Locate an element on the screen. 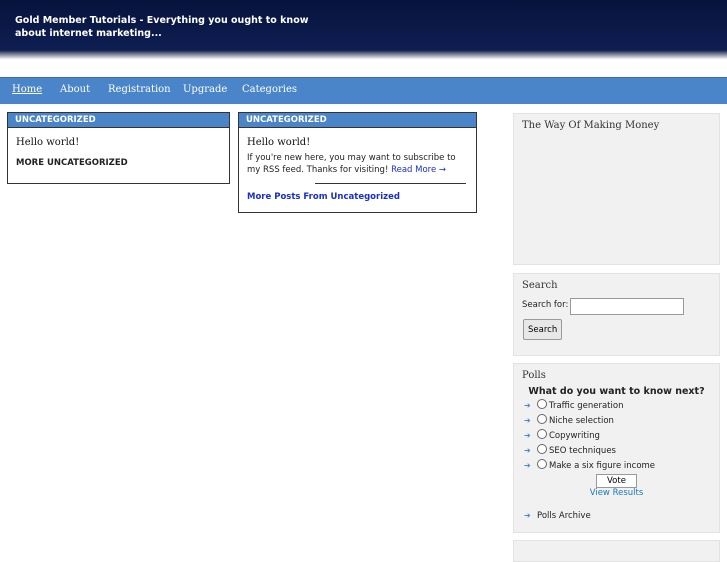 Image resolution: width=727 pixels, height=562 pixels. poll-option-label: SEO techniques is located at coordinates (582, 451).